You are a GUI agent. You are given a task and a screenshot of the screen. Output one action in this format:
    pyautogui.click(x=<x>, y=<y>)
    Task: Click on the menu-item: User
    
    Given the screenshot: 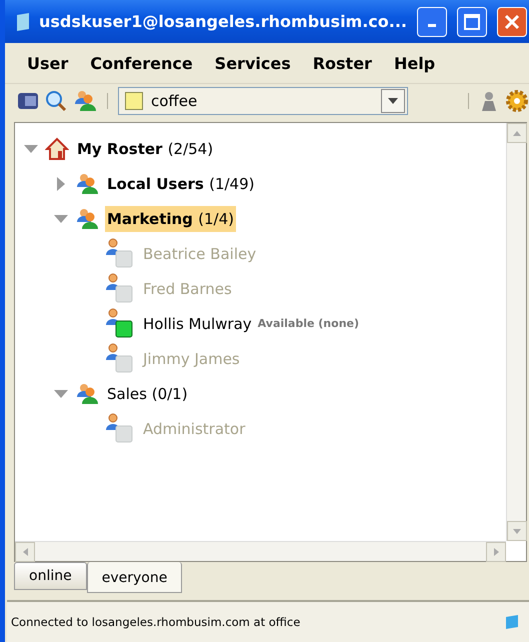 What is the action you would take?
    pyautogui.click(x=47, y=63)
    